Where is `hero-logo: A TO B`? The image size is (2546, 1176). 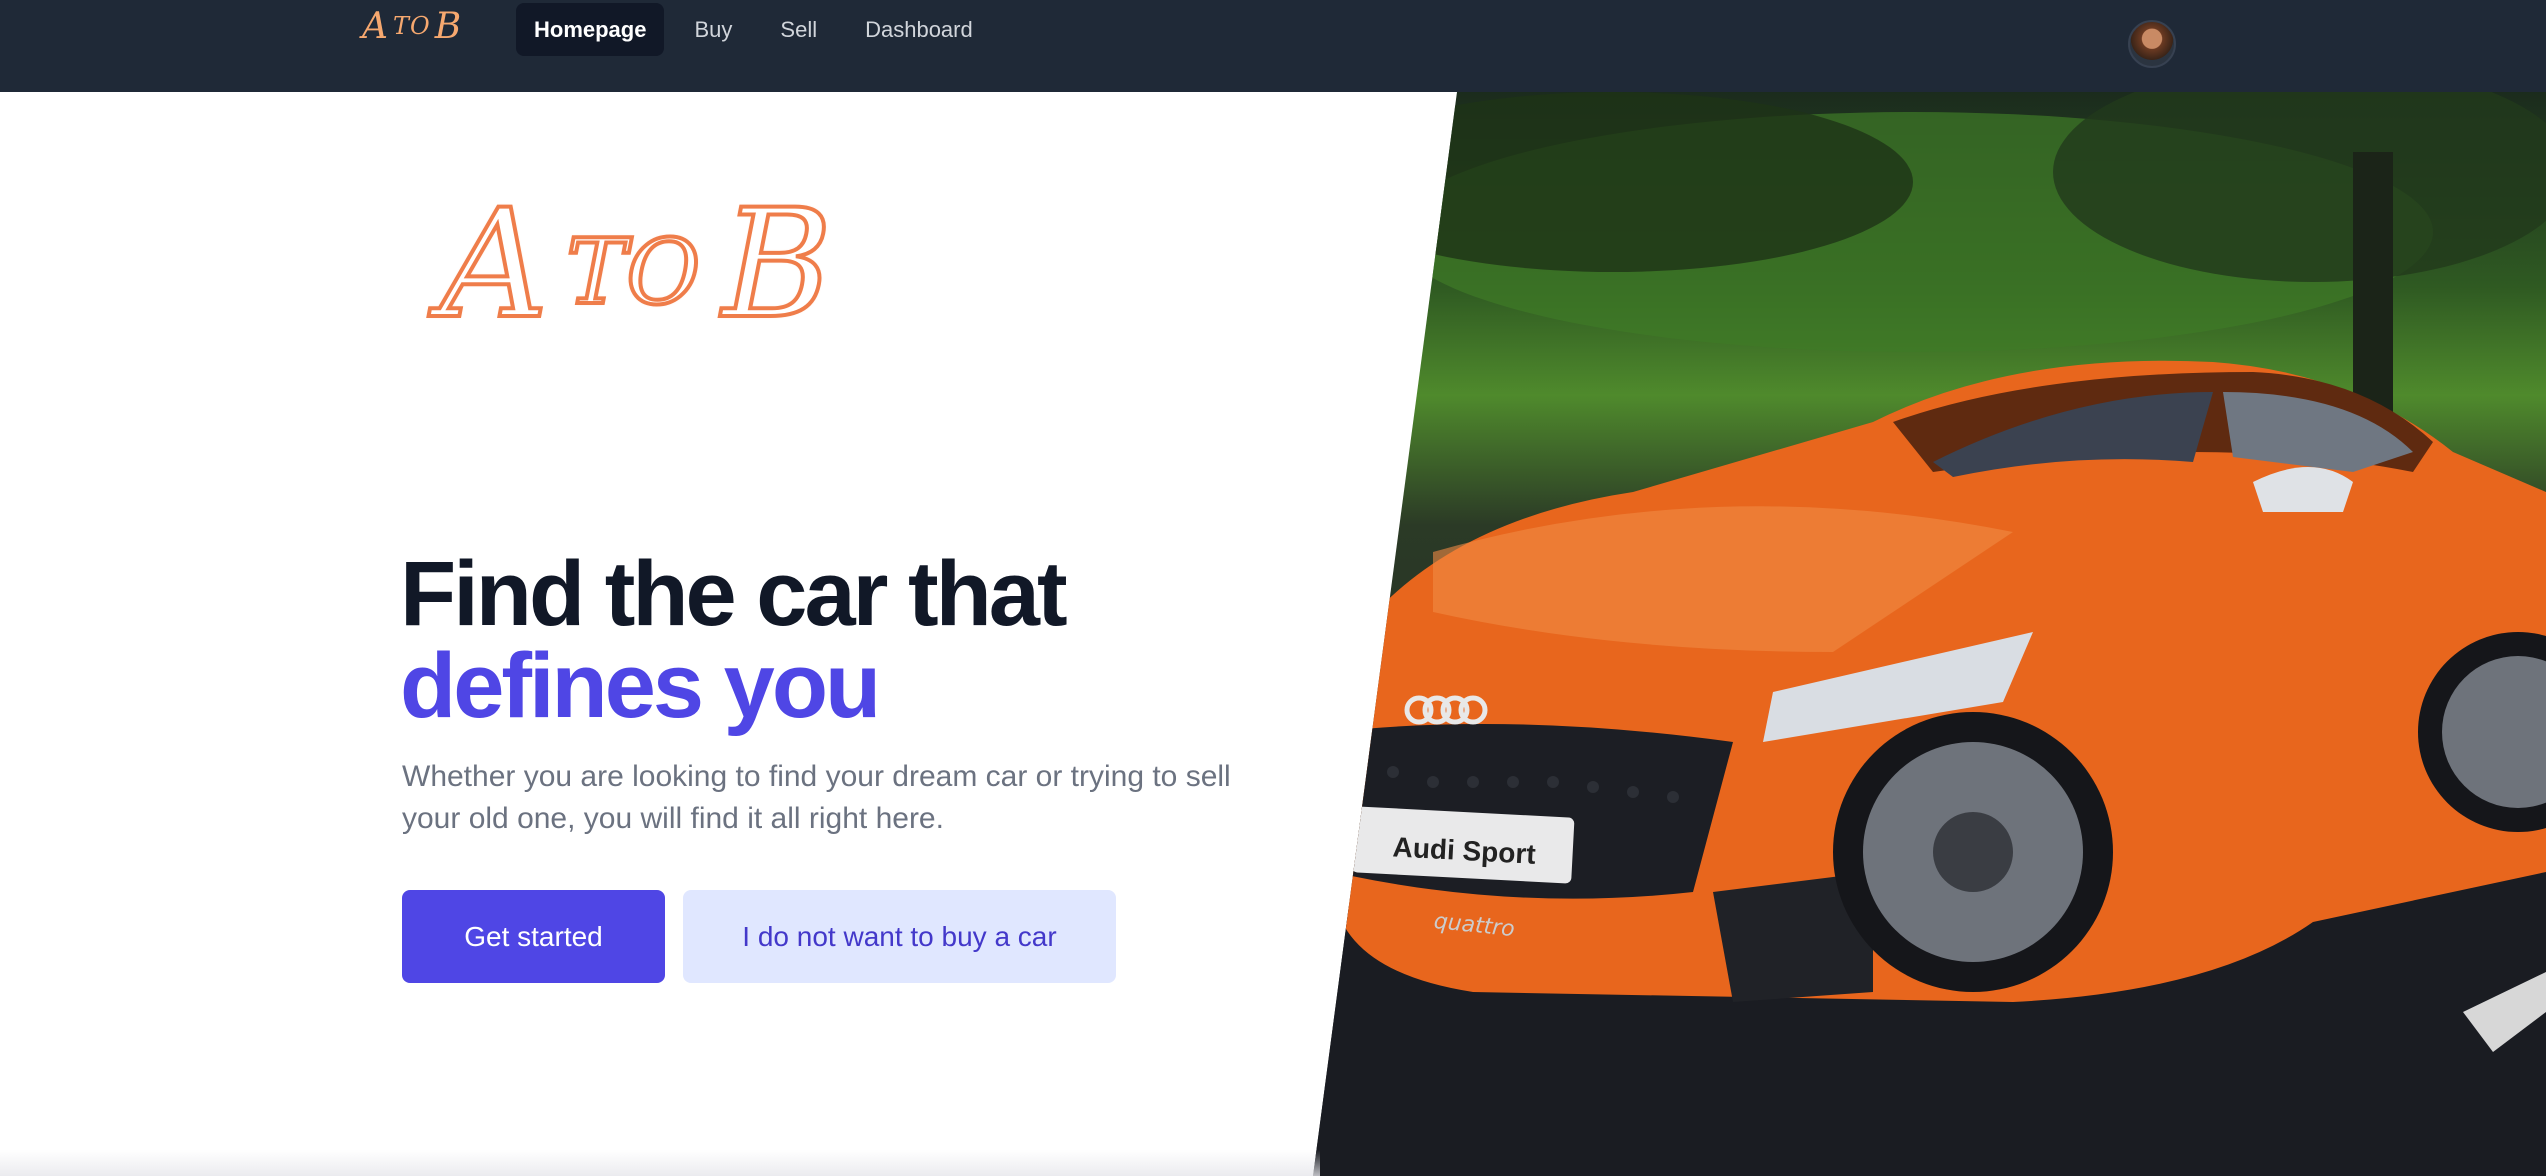 hero-logo: A TO B is located at coordinates (636, 265).